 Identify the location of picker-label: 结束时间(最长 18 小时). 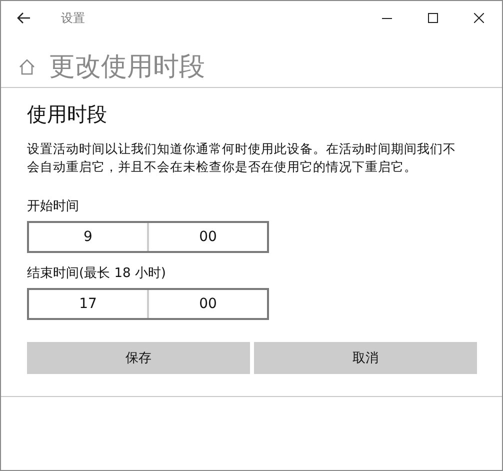
(97, 274).